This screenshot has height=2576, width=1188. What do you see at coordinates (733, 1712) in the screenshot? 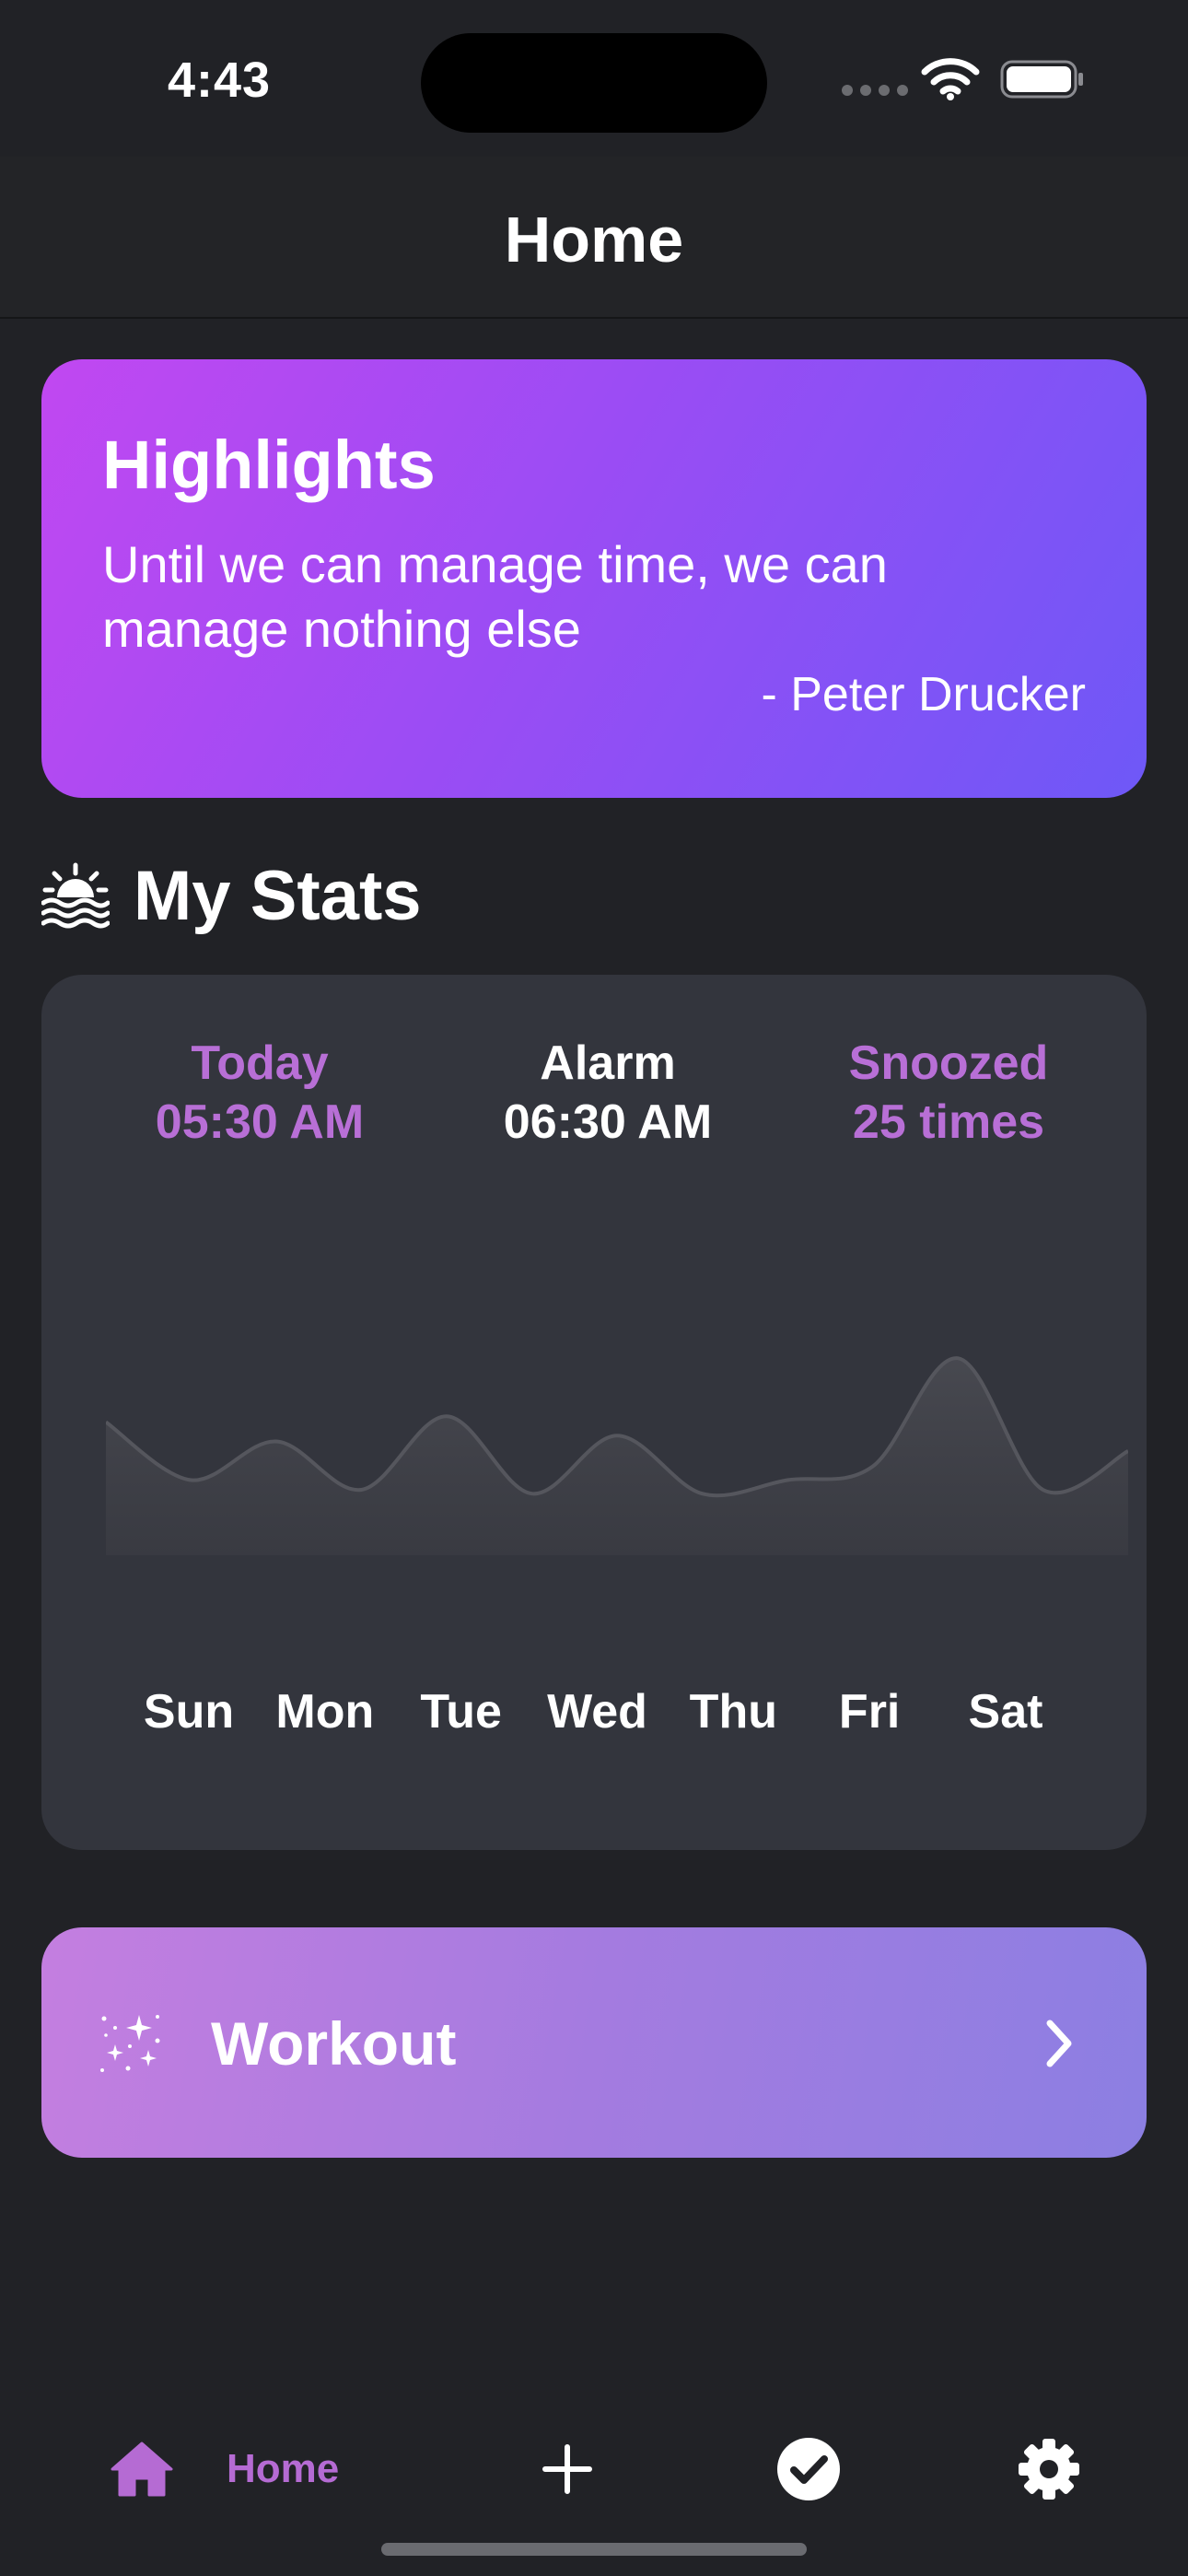
I see `day-label-thu: Thu` at bounding box center [733, 1712].